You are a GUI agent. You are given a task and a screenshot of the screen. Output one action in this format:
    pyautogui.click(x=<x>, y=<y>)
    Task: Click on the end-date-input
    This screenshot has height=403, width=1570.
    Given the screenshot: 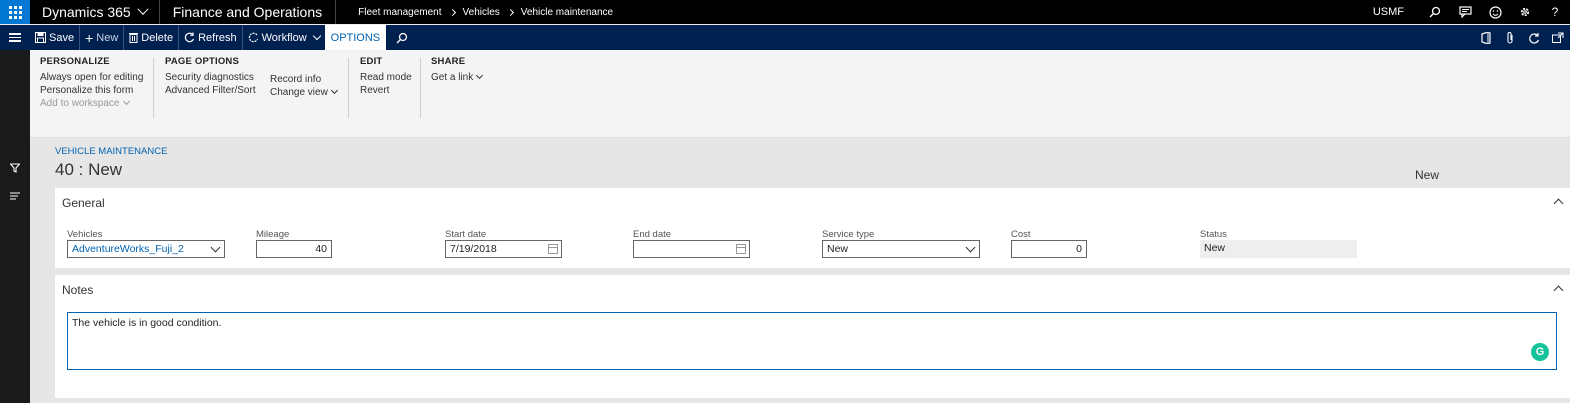 What is the action you would take?
    pyautogui.click(x=691, y=249)
    